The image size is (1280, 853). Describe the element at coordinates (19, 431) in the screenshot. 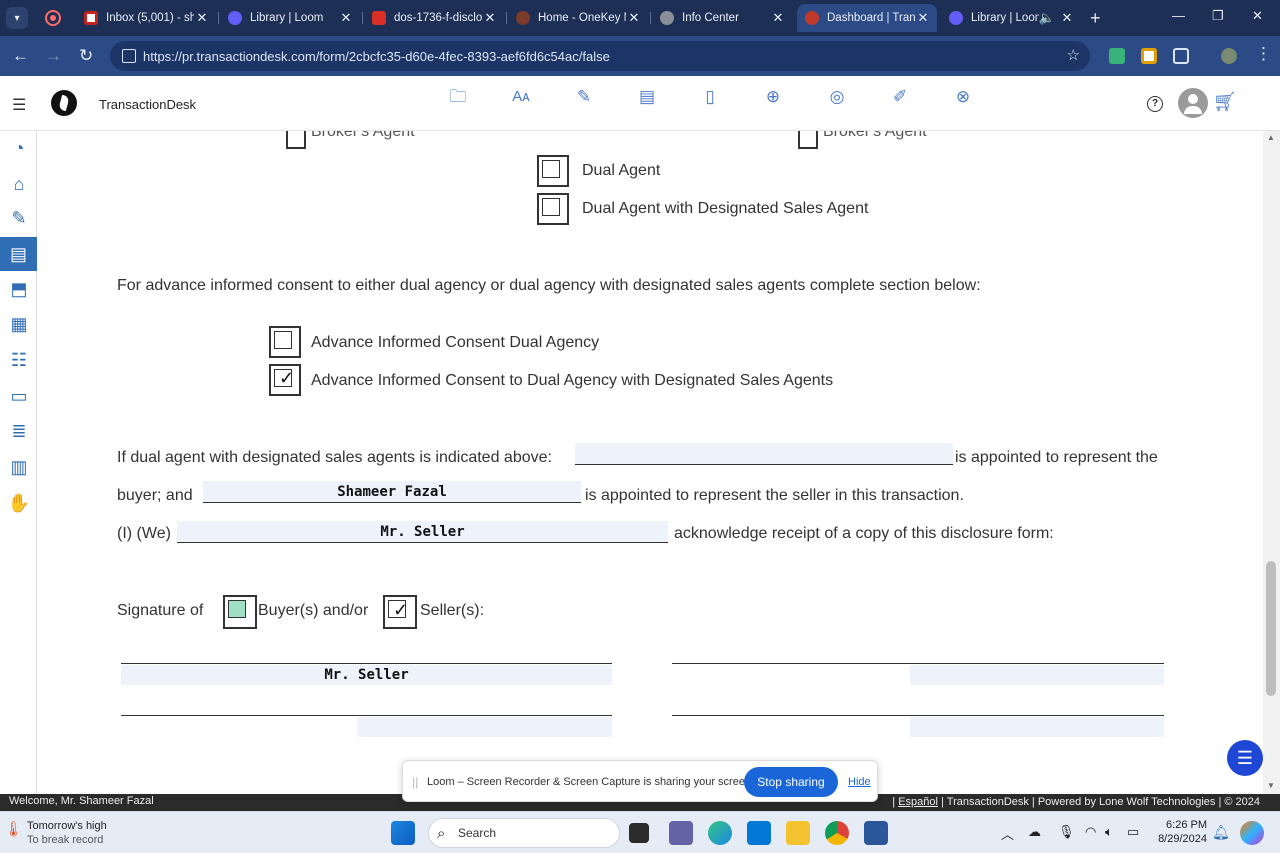

I see `scroll-icon: ≣` at that location.